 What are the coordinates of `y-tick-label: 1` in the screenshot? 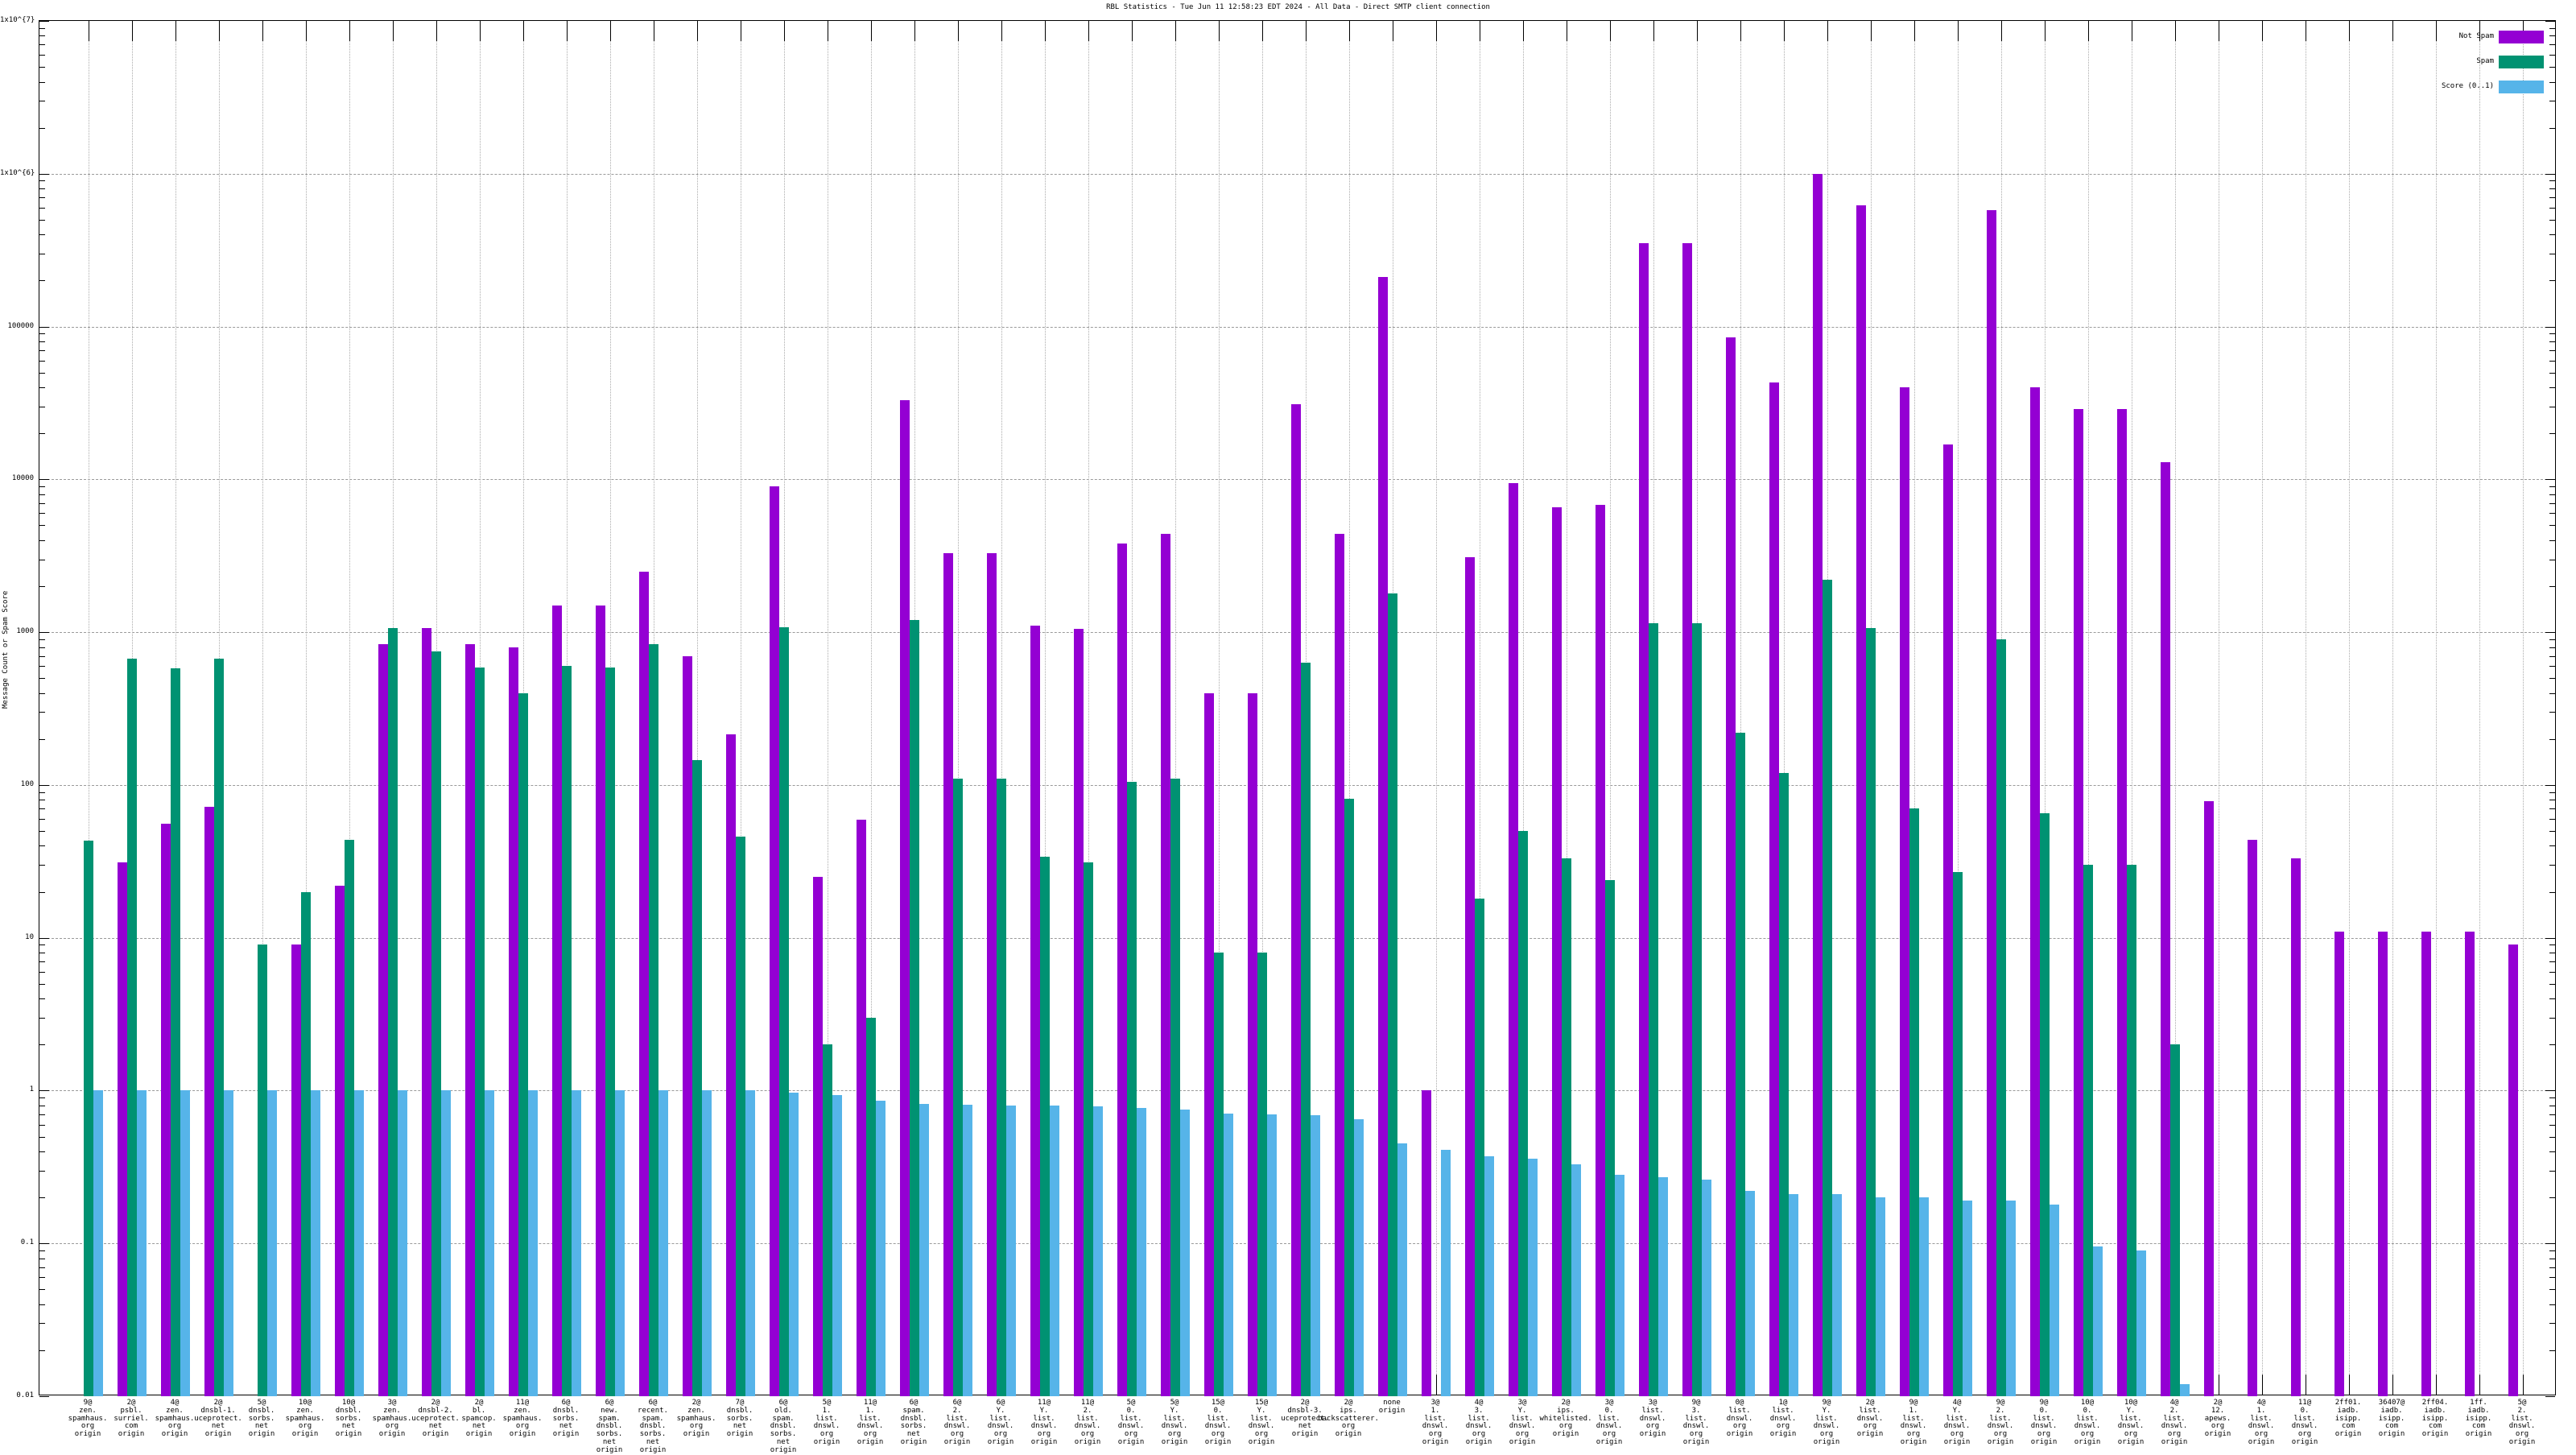 It's located at (31, 1090).